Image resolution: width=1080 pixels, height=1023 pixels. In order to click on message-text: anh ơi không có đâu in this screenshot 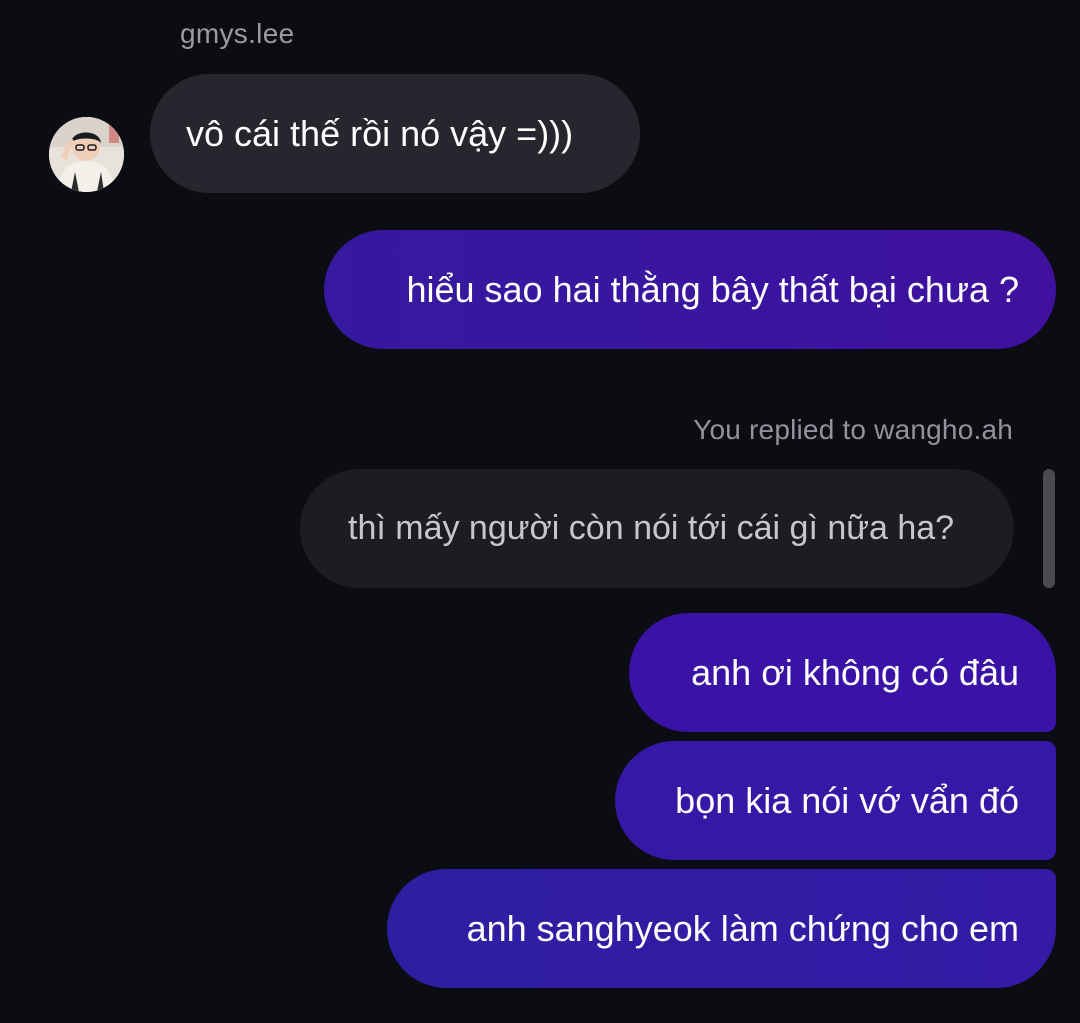, I will do `click(855, 672)`.